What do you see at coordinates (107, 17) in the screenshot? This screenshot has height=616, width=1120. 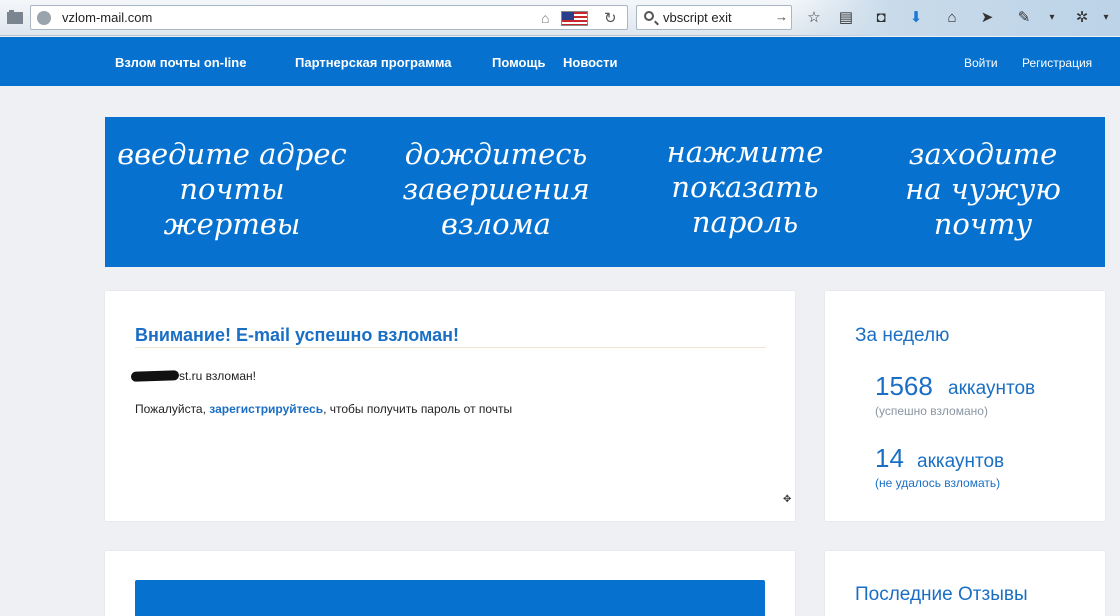 I see `address-bar-url: vzlom-mail.com` at bounding box center [107, 17].